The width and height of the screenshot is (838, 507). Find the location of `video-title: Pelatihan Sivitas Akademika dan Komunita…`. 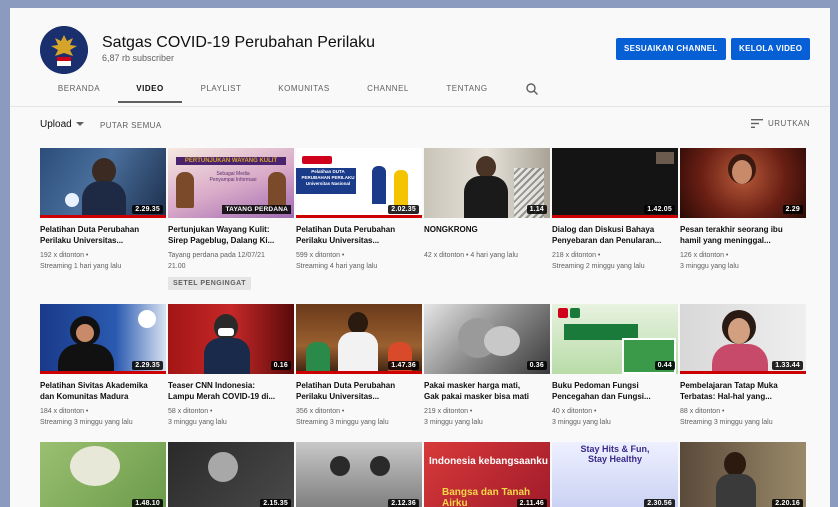

video-title: Pelatihan Sivitas Akademika dan Komunita… is located at coordinates (103, 391).